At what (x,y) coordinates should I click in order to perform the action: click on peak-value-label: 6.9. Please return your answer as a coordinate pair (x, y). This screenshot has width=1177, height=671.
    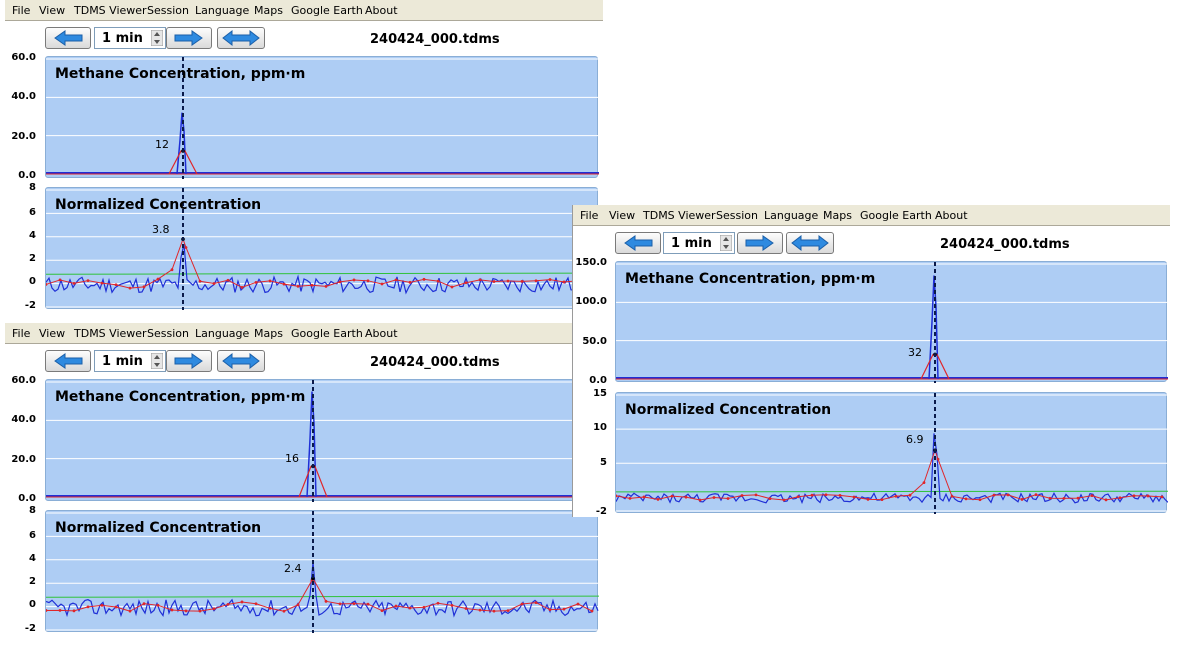
    Looking at the image, I should click on (915, 439).